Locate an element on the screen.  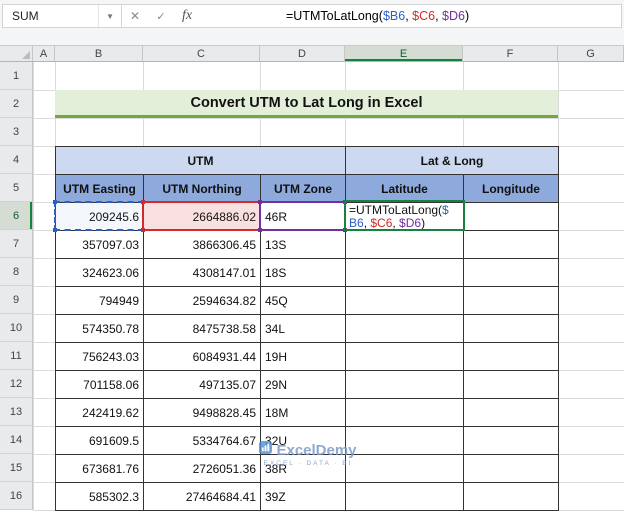
cell-formula-line2: B6, $C6, $D6) is located at coordinates (387, 223).